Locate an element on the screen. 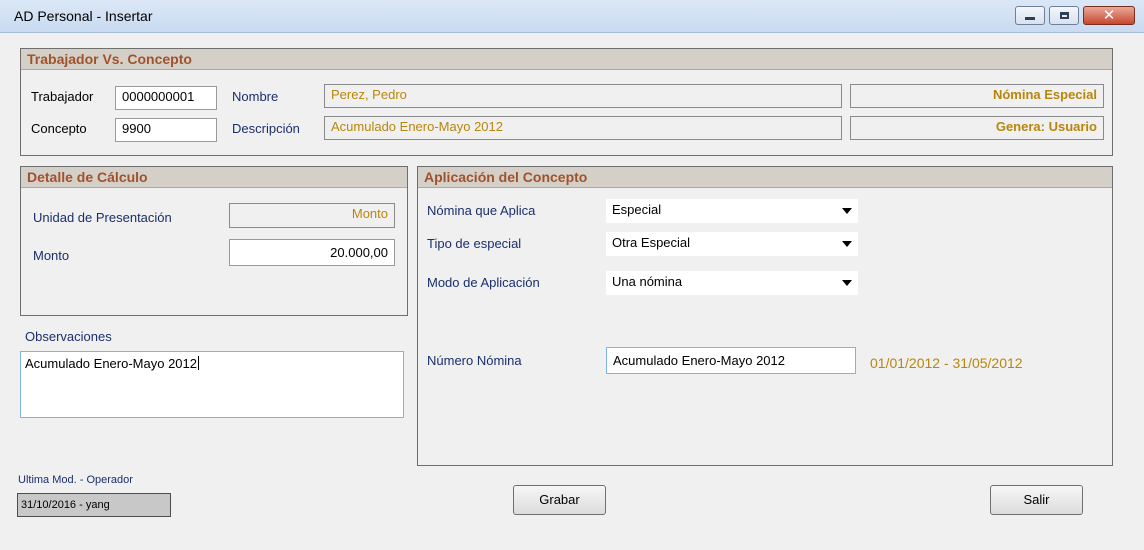 This screenshot has height=550, width=1144. nombre-field: Perez, Pedro is located at coordinates (583, 96).